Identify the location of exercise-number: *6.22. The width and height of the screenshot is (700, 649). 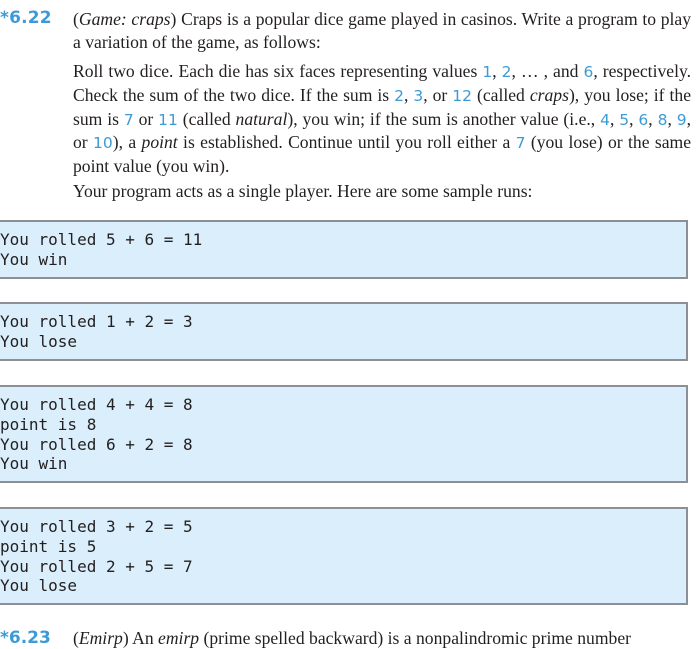
(26, 18).